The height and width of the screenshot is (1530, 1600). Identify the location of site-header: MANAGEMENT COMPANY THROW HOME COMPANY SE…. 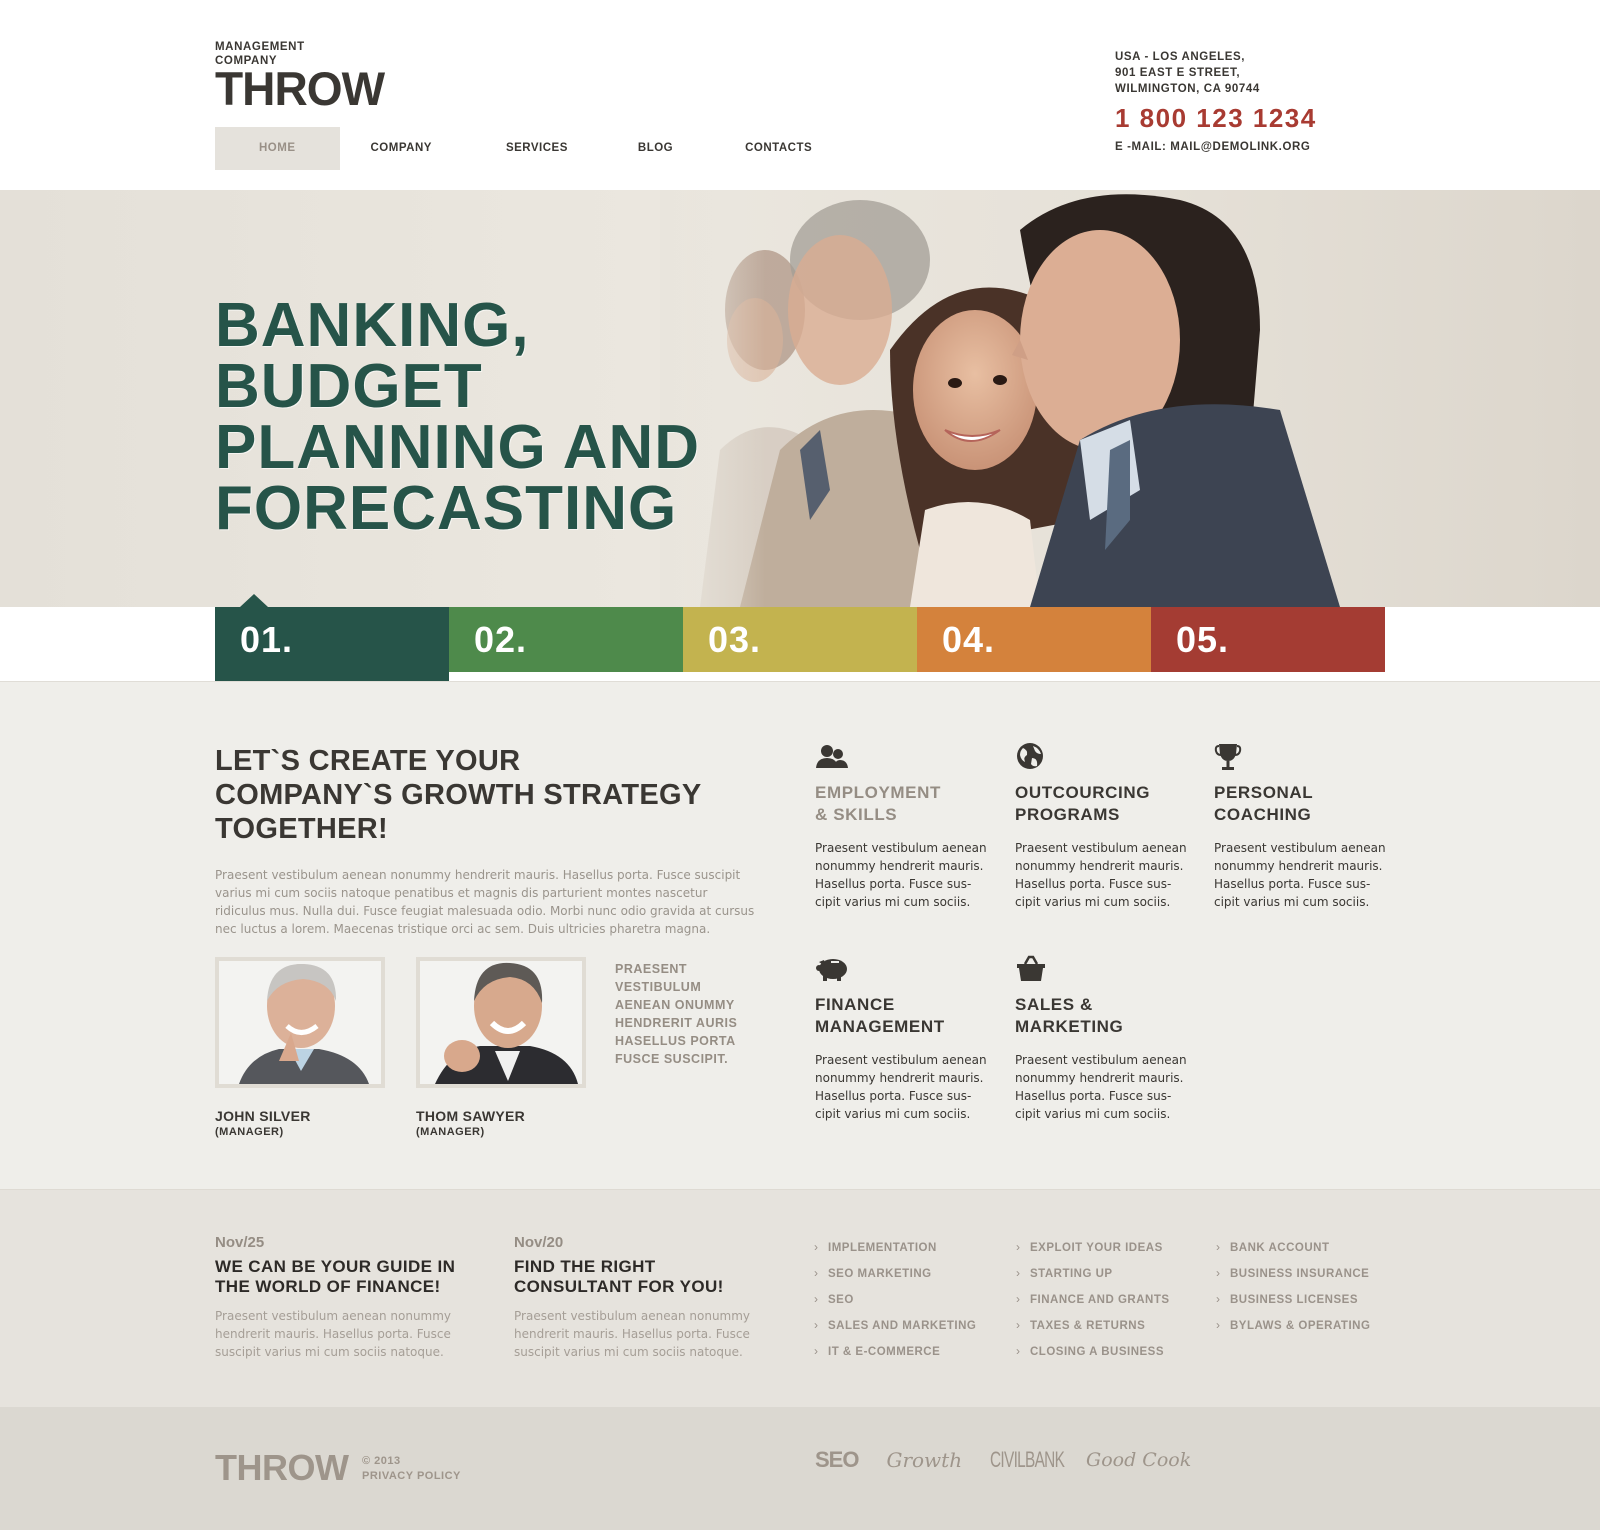
(800, 95).